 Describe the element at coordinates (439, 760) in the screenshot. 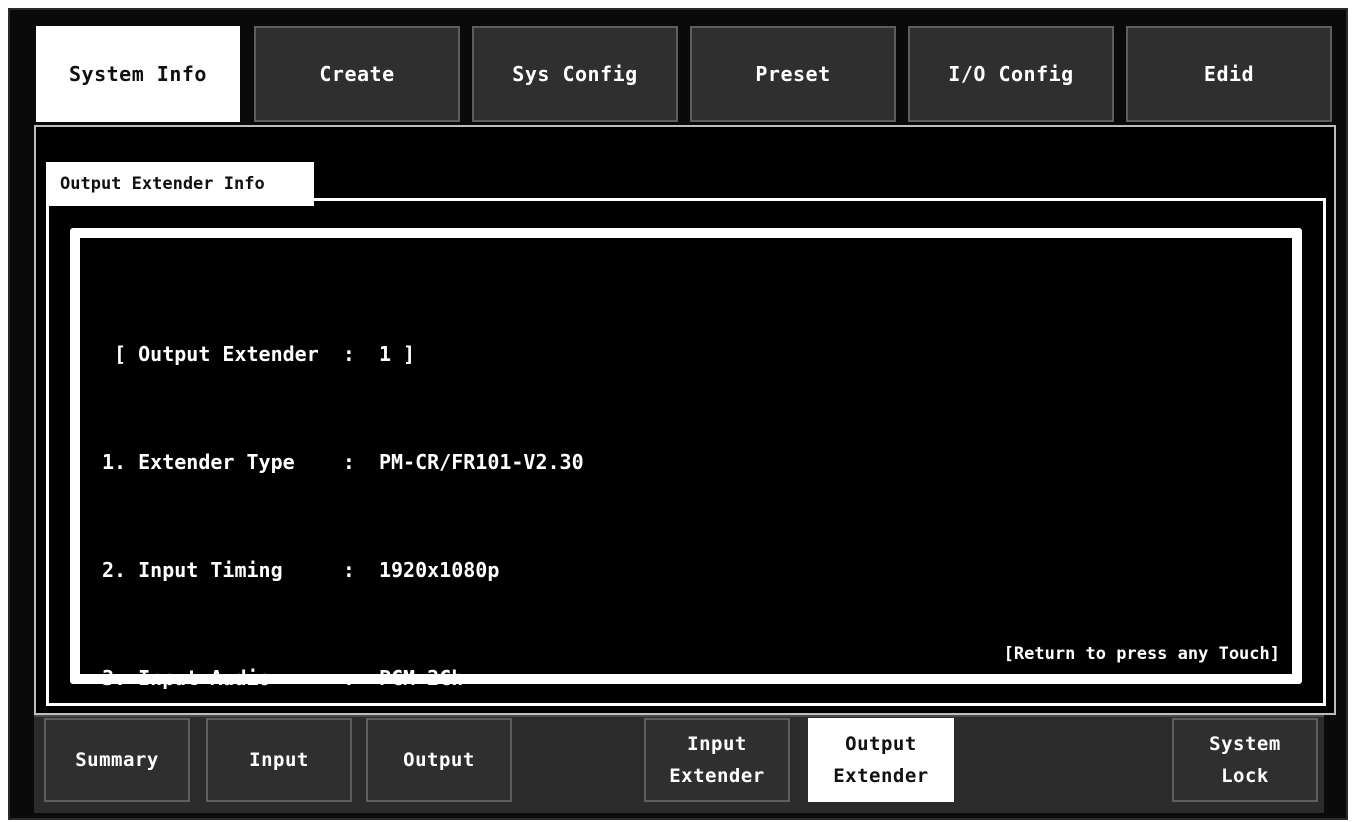

I see `tab-output: Output` at that location.